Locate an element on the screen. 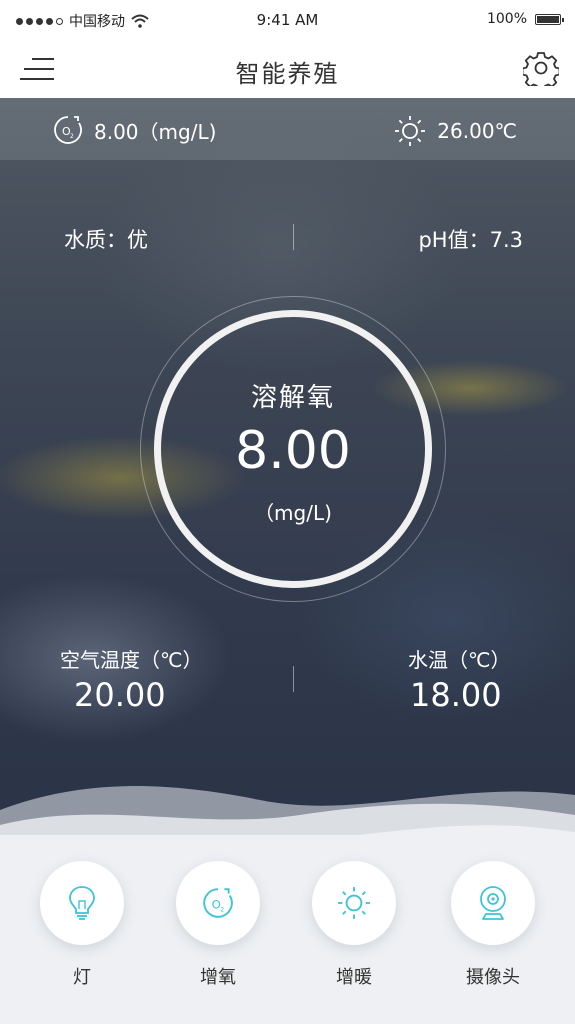 The image size is (575, 1024). camera-control: 摄像头 is located at coordinates (493, 925).